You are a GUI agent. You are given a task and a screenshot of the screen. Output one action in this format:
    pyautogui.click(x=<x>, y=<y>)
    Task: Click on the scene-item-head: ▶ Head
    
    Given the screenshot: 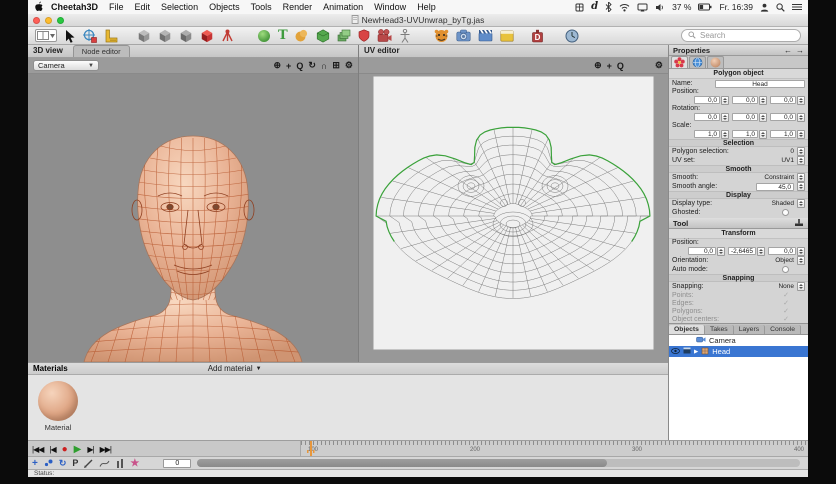 What is the action you would take?
    pyautogui.click(x=738, y=351)
    